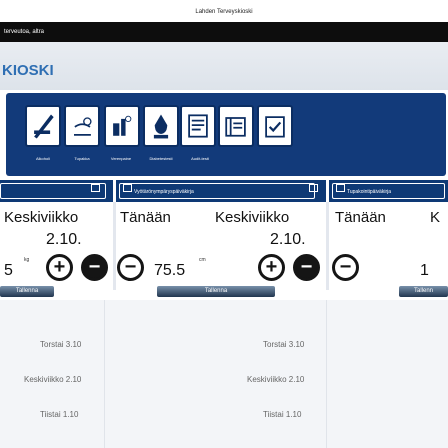  I want to click on menu-greeting: terveutoa, altra, so click(22, 32).